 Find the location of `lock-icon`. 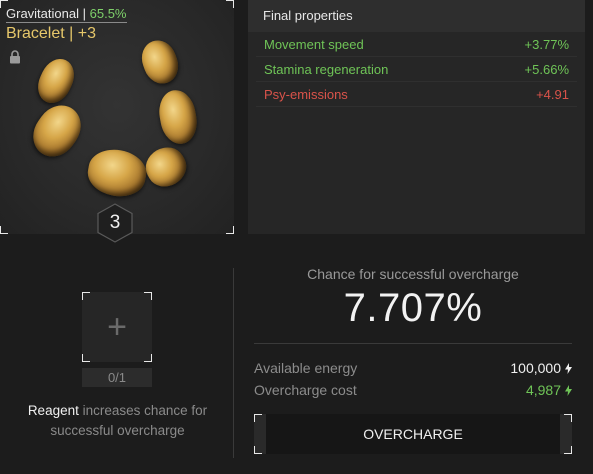

lock-icon is located at coordinates (15, 57).